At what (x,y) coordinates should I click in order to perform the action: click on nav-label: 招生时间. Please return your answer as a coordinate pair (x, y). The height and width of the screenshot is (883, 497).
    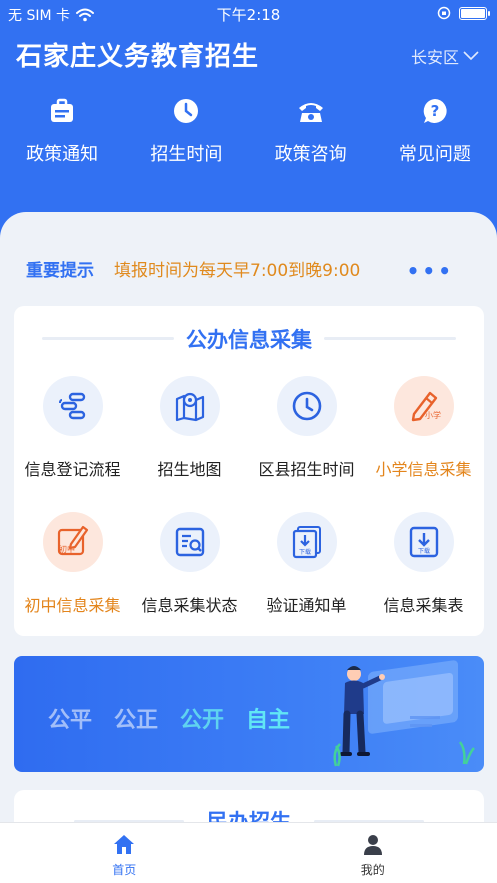
    Looking at the image, I should click on (186, 154).